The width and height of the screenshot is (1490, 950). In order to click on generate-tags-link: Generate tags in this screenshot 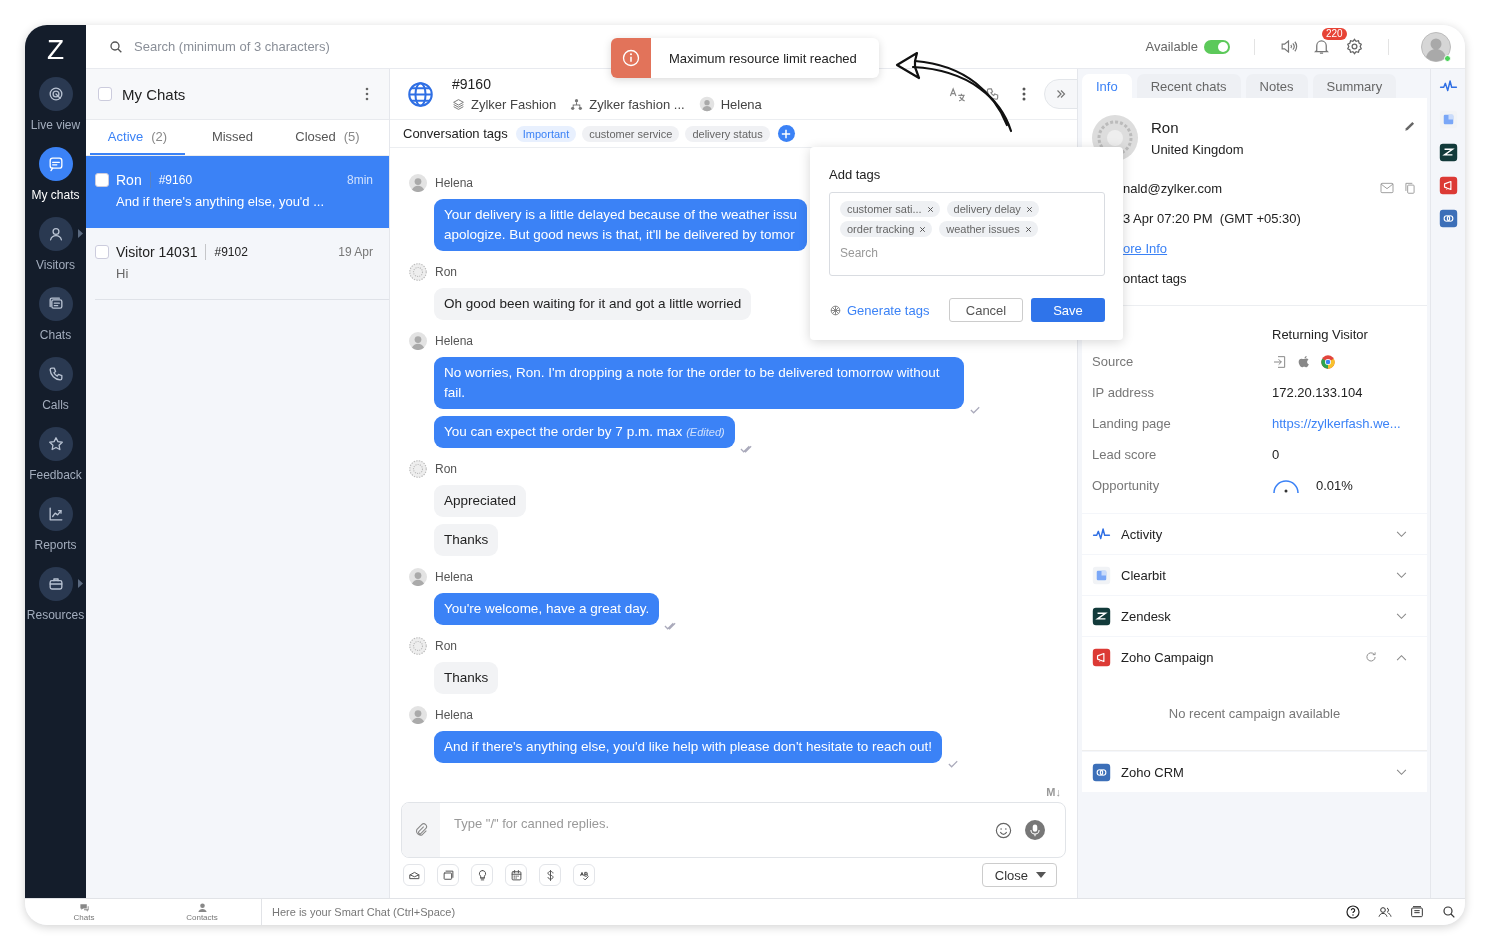, I will do `click(879, 310)`.